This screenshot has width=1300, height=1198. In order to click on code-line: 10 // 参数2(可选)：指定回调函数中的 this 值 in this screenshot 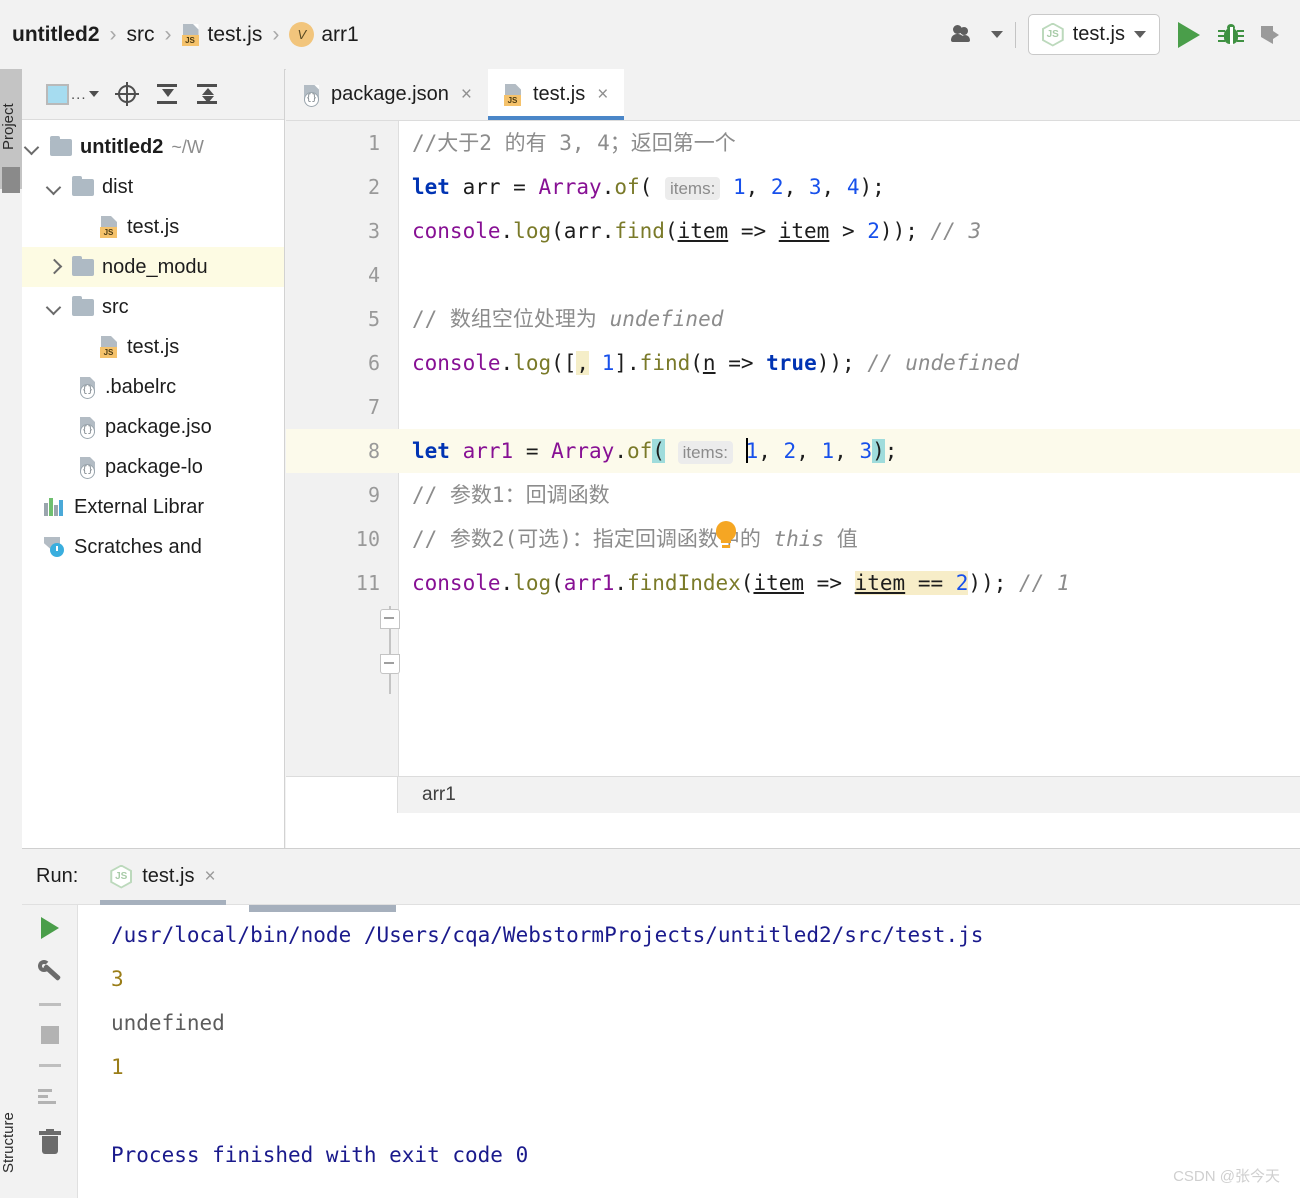, I will do `click(793, 539)`.